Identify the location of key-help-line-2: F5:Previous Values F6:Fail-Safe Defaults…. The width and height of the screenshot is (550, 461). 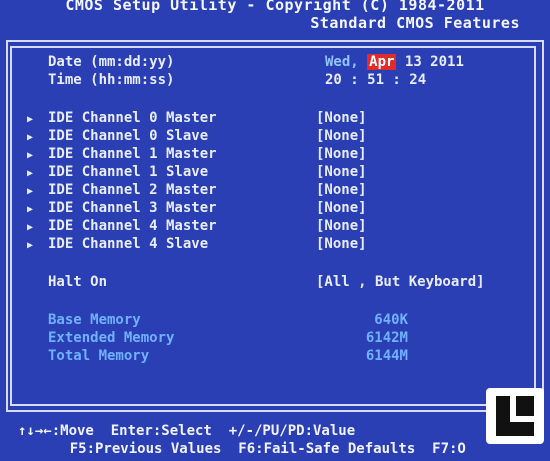
(251, 449).